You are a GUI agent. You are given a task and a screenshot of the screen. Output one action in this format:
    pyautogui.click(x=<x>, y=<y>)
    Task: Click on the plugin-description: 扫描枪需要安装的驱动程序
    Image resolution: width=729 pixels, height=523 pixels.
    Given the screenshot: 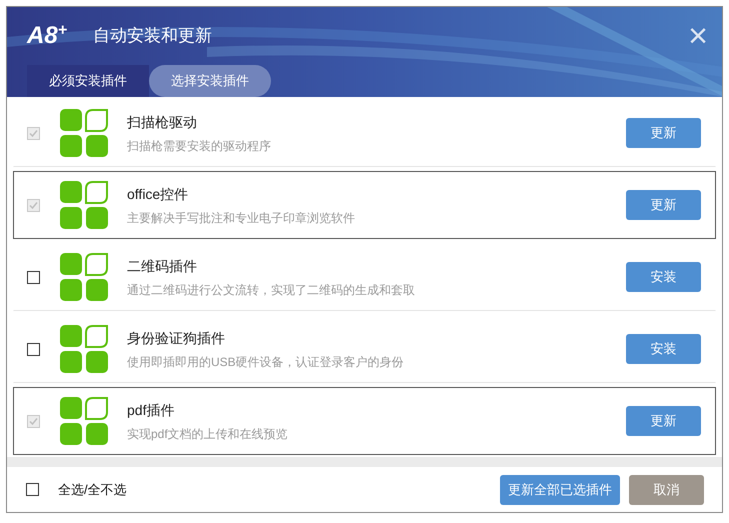 What is the action you would take?
    pyautogui.click(x=199, y=146)
    